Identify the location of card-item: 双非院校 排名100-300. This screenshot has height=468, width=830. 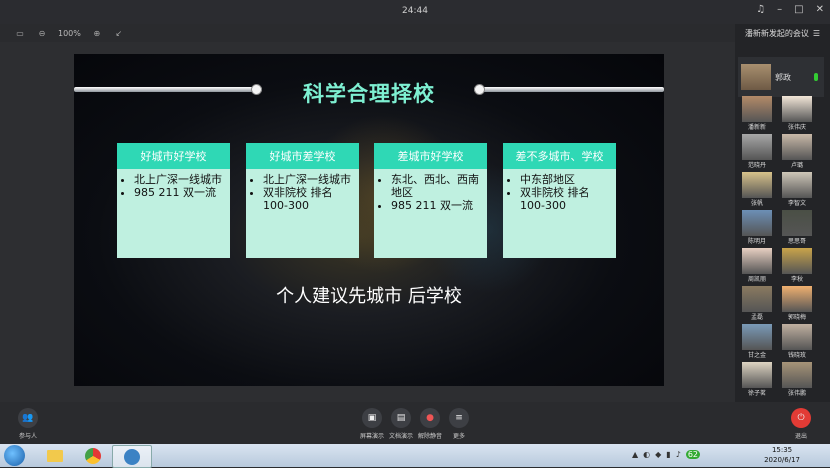
(566, 199).